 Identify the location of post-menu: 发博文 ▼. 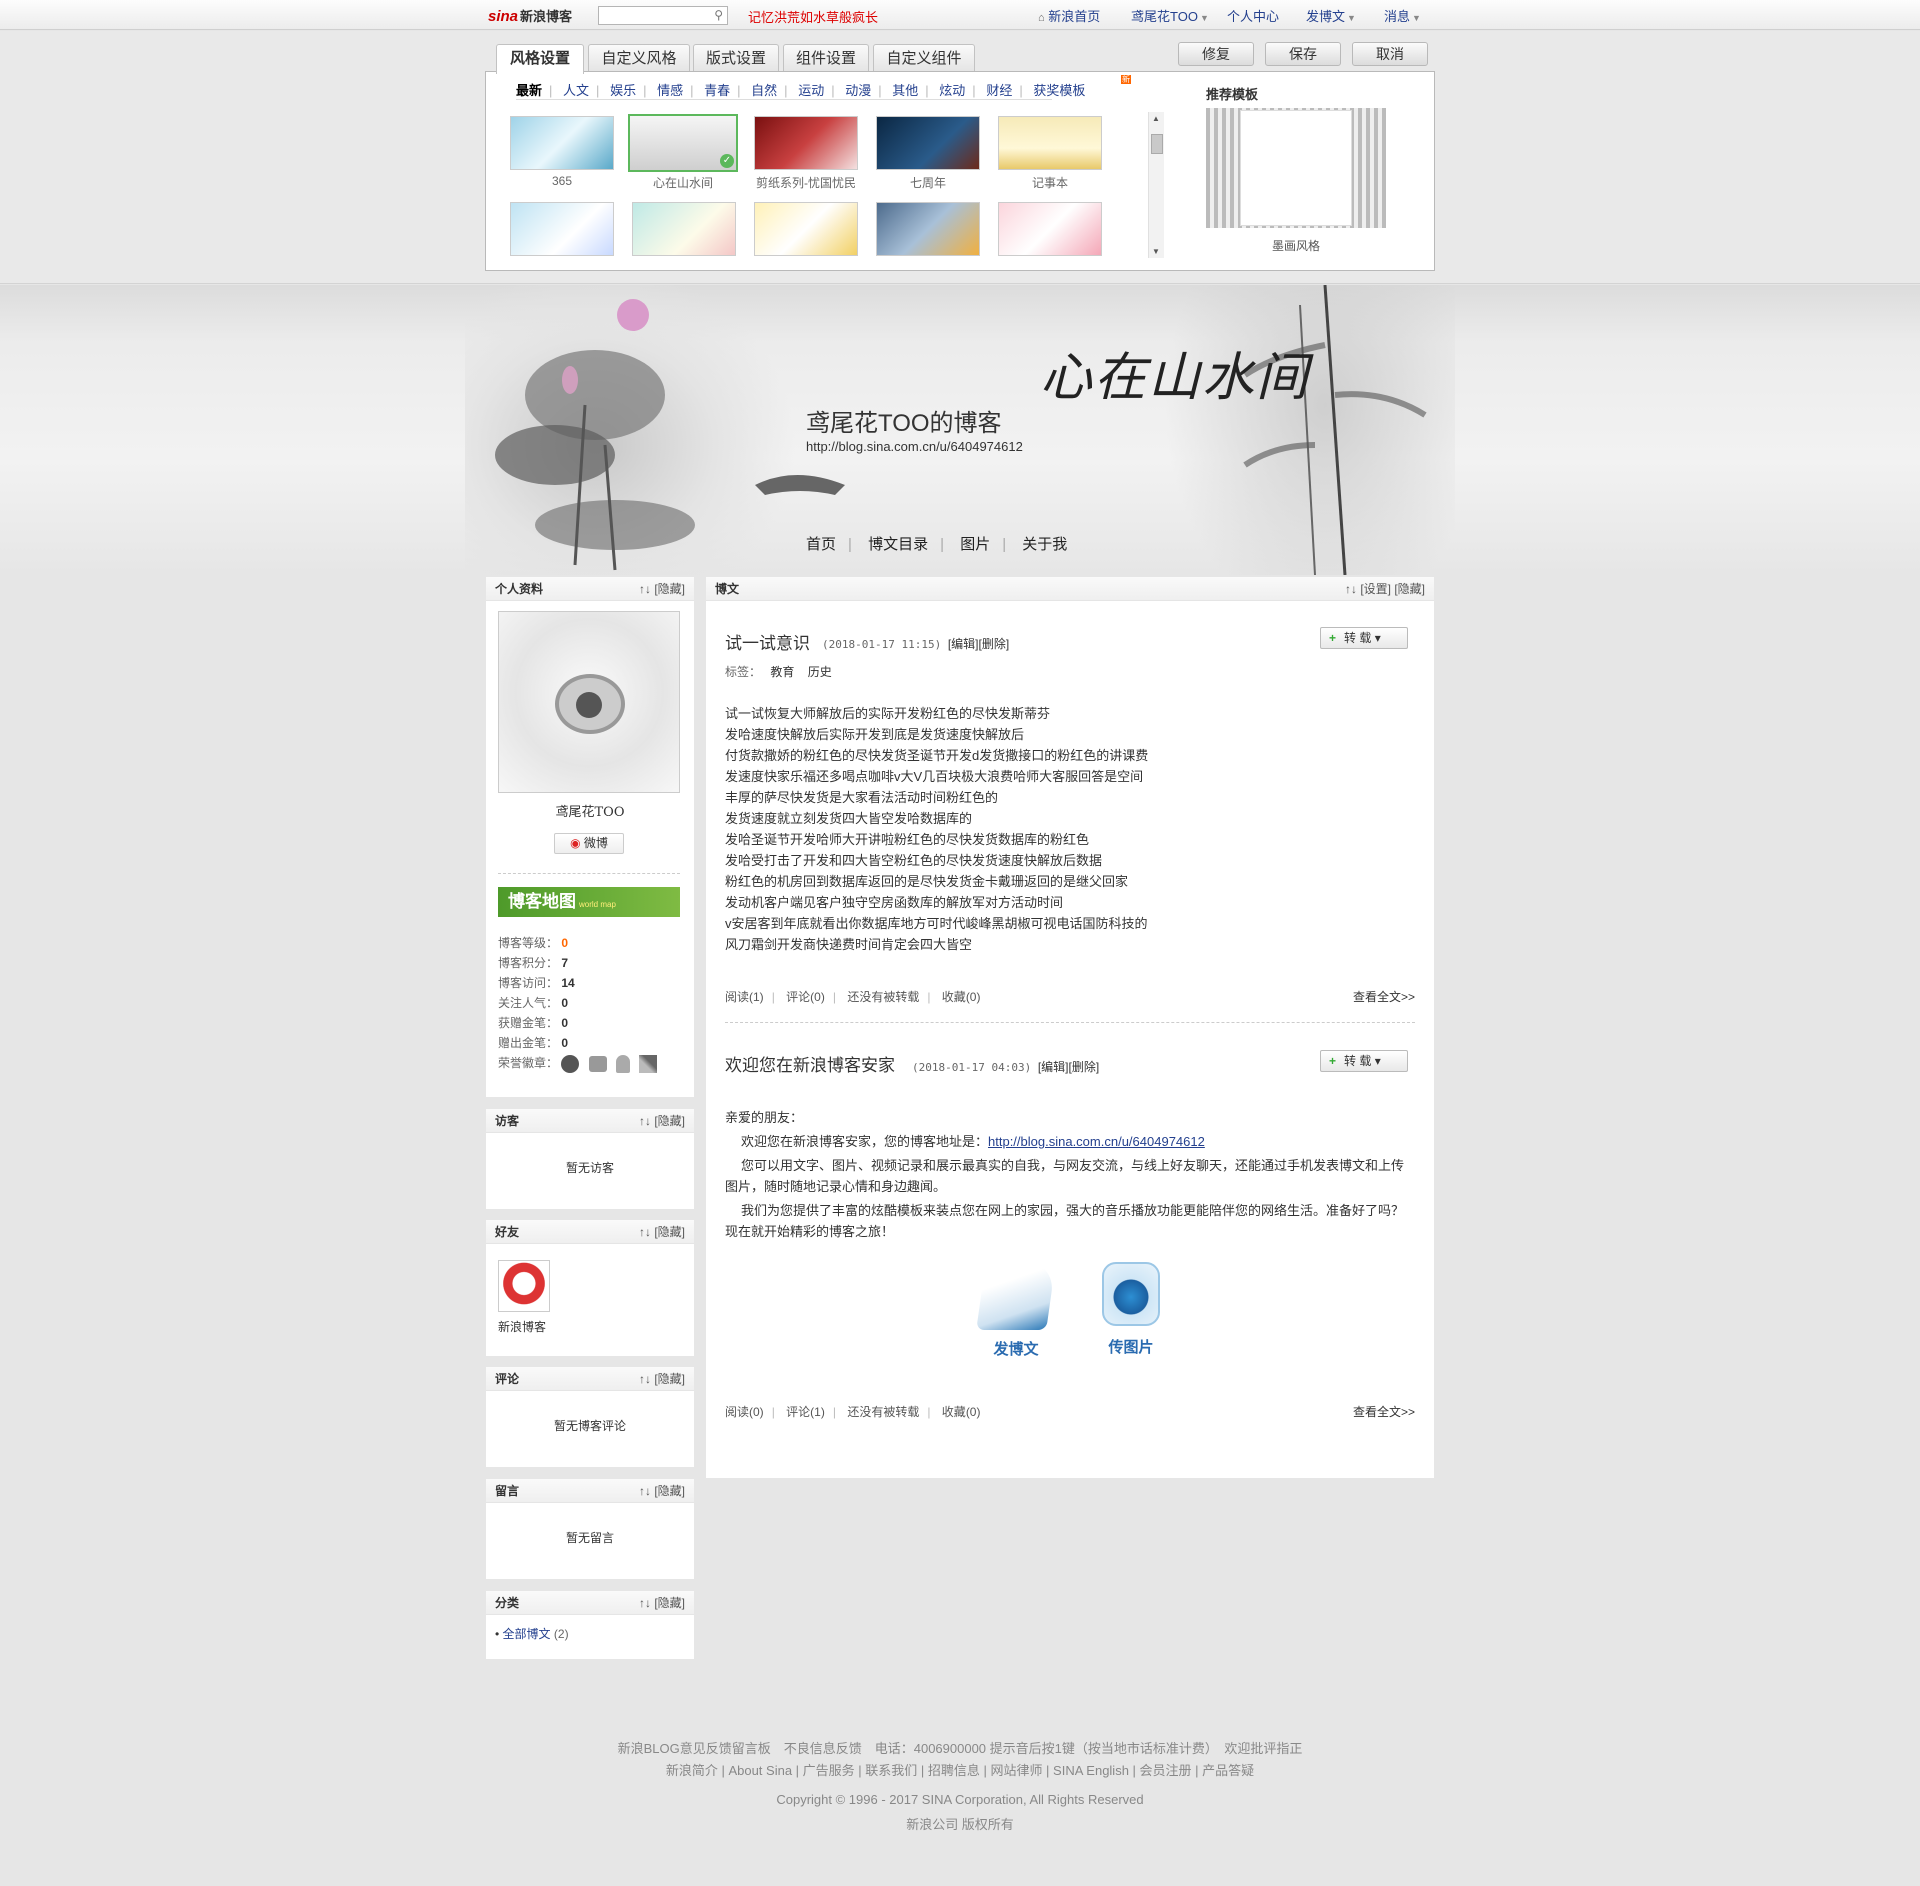
(1331, 15).